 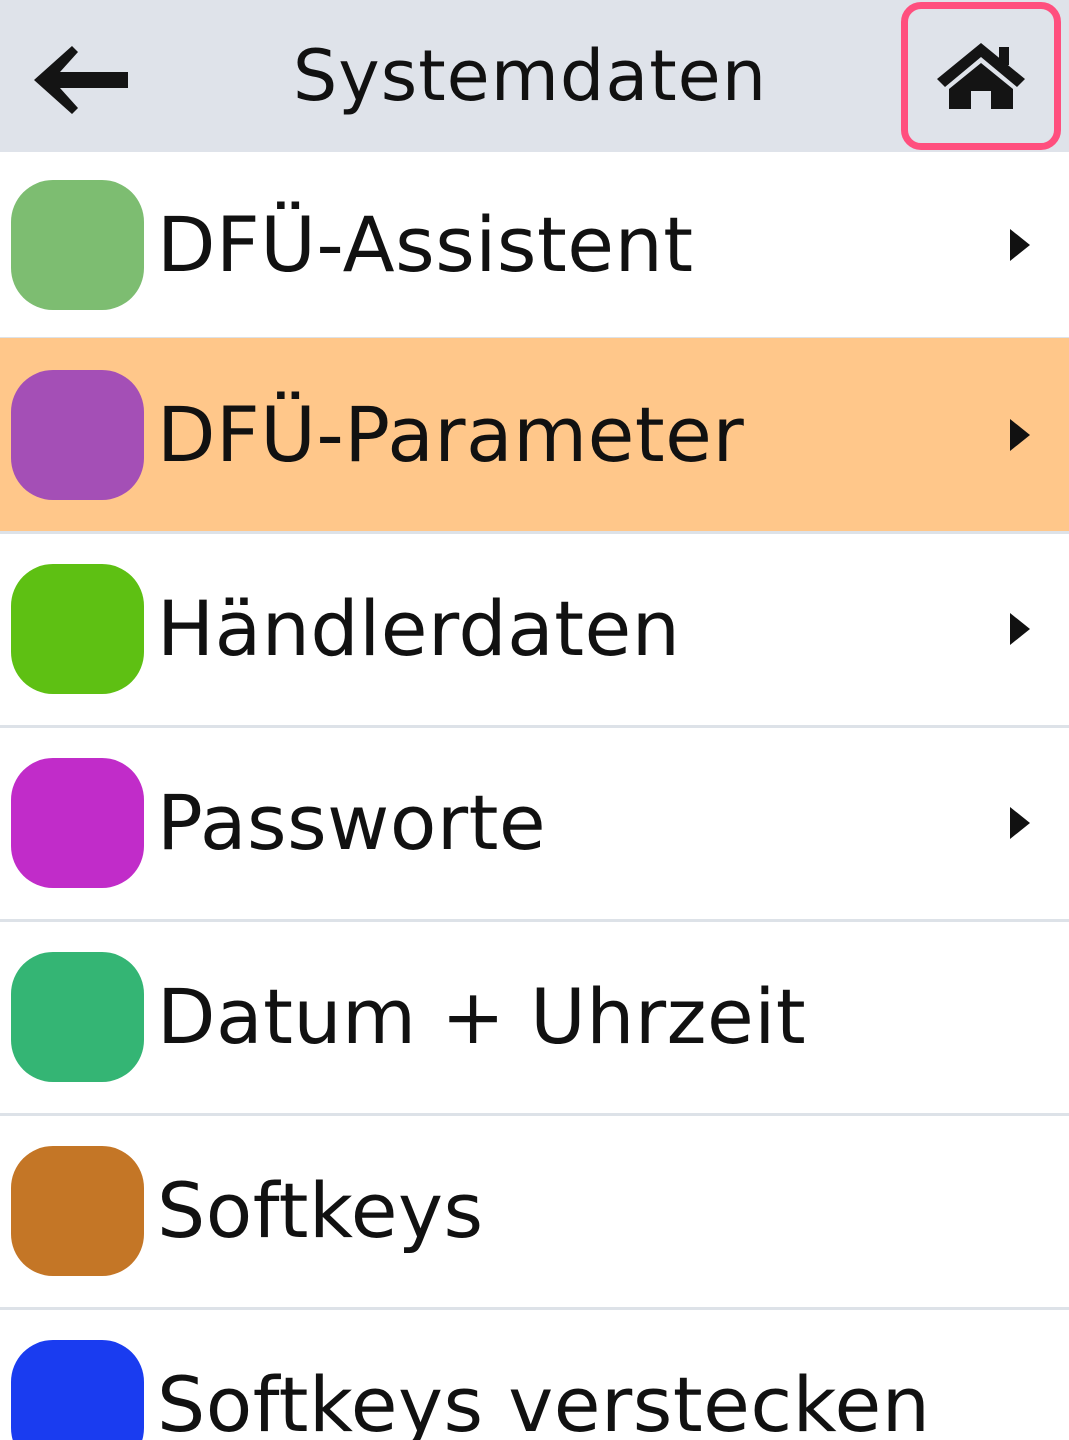 I want to click on page-title: Systemdaten, so click(x=530, y=76).